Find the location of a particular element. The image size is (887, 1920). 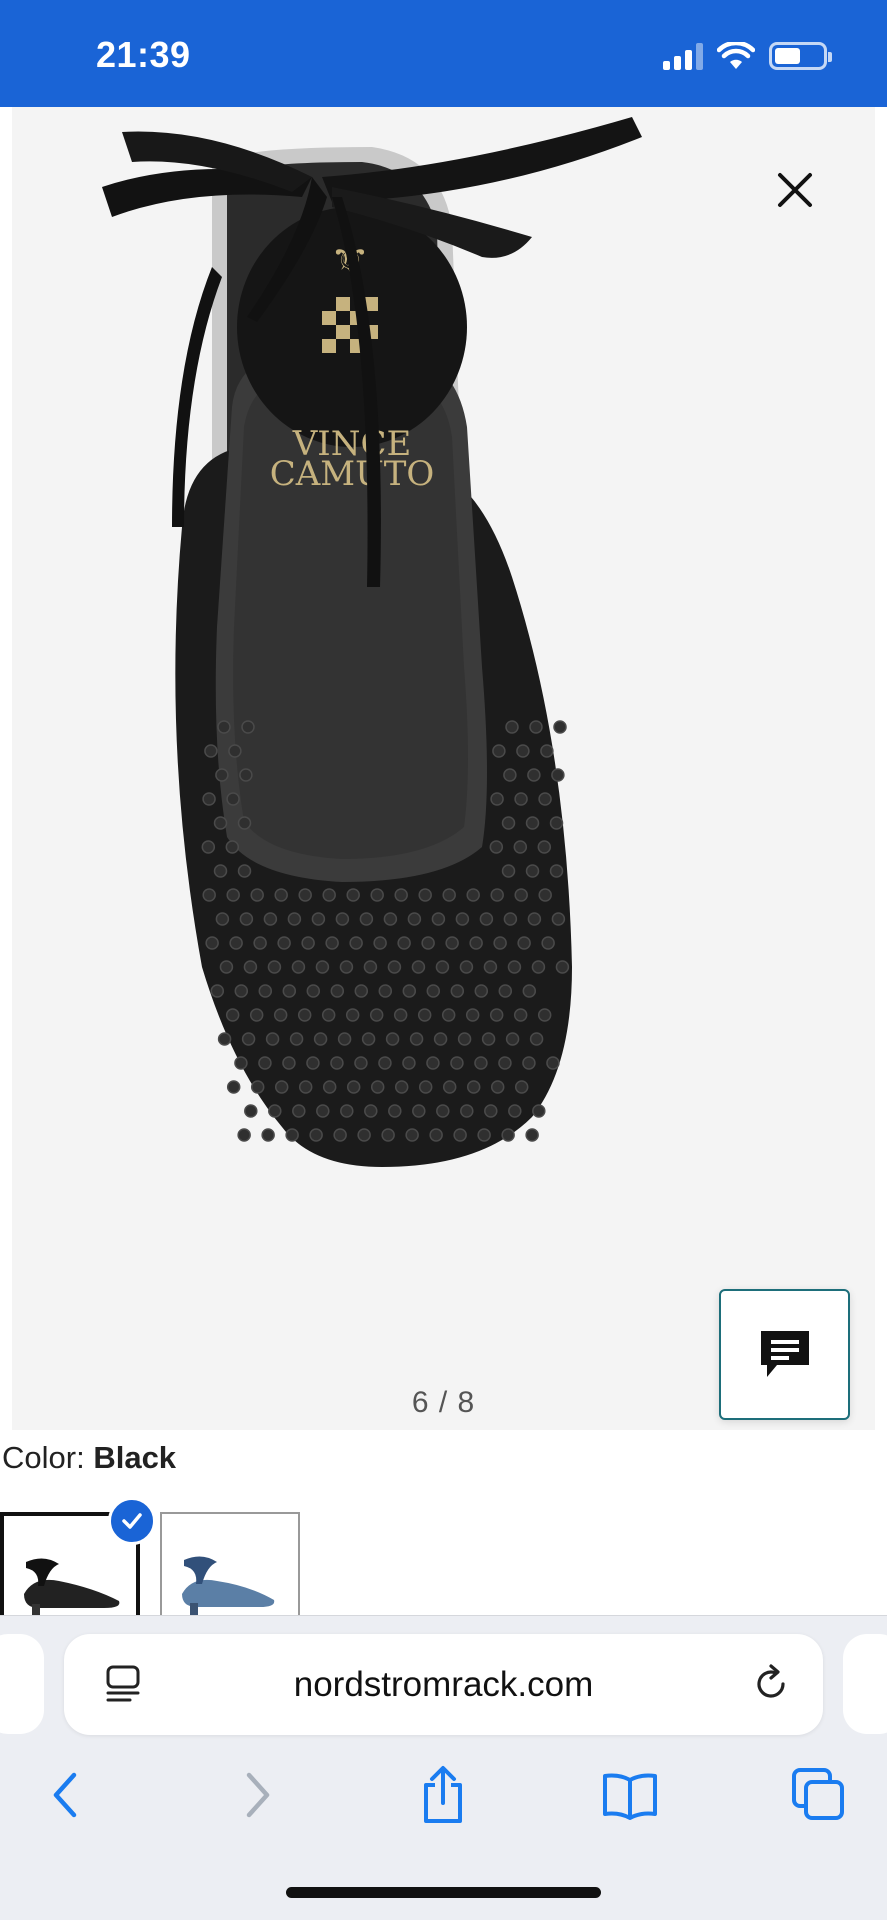

status-icons is located at coordinates (747, 56).